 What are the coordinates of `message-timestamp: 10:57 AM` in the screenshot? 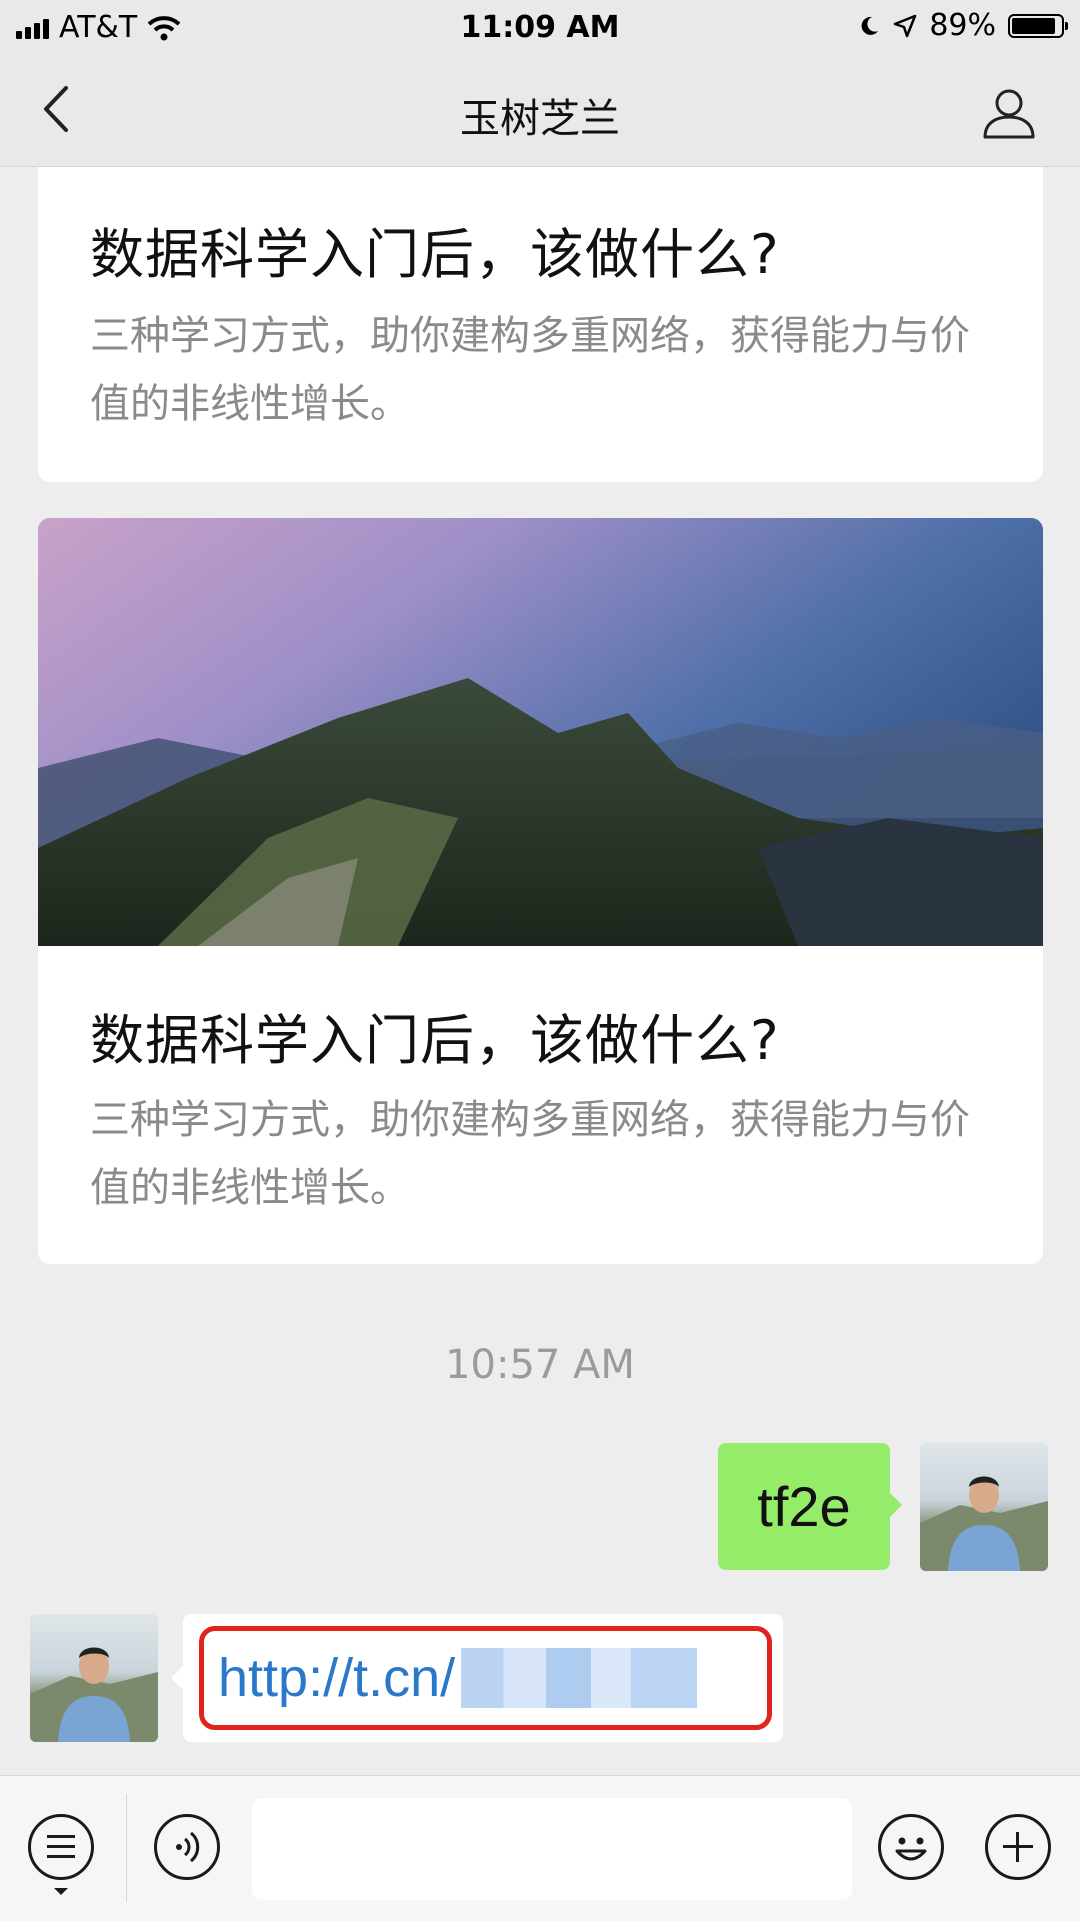 It's located at (540, 1365).